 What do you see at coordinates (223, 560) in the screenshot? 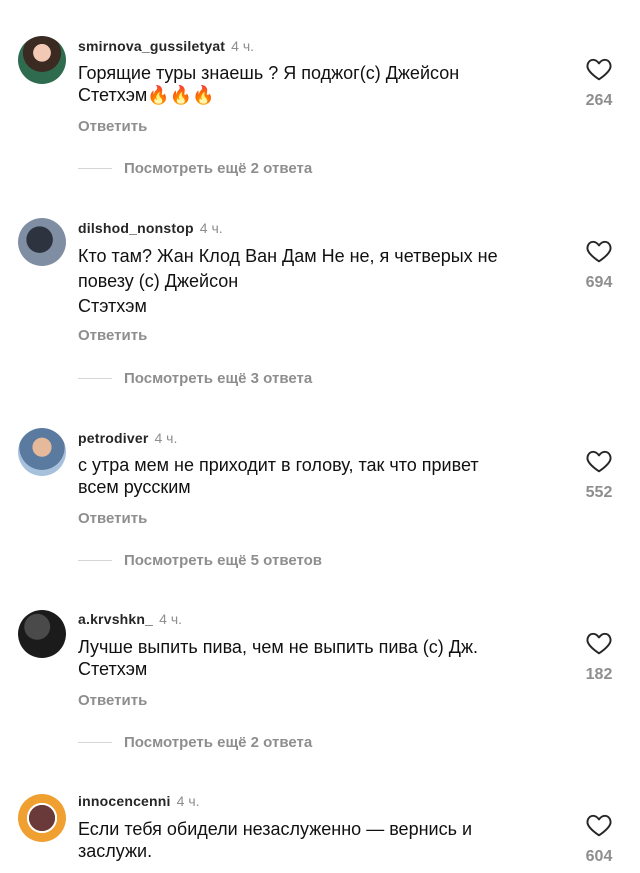
I see `view-more-replies-label: Посмотреть ещё 5 ответов` at bounding box center [223, 560].